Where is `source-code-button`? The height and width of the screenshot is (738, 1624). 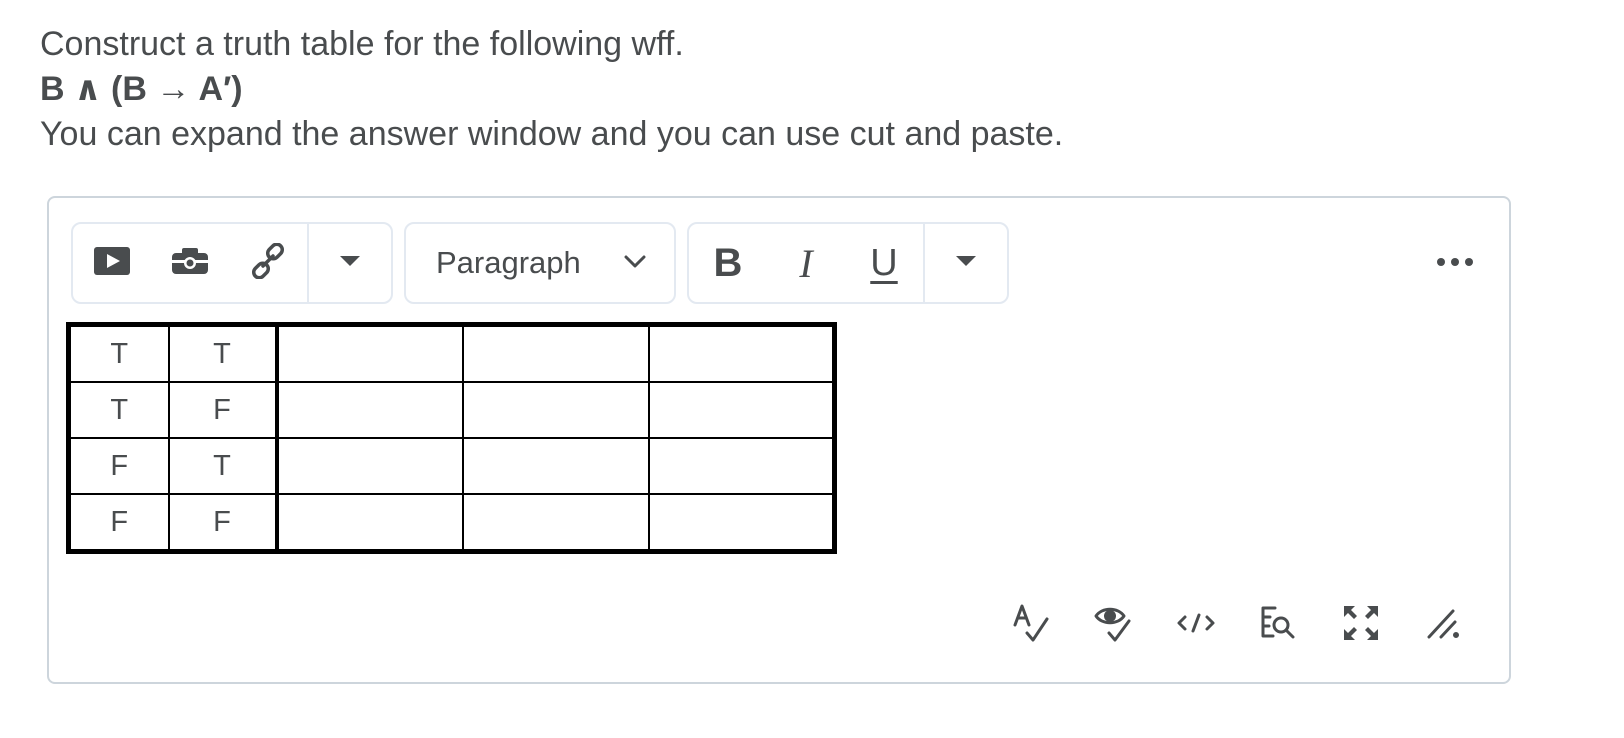
source-code-button is located at coordinates (1196, 625).